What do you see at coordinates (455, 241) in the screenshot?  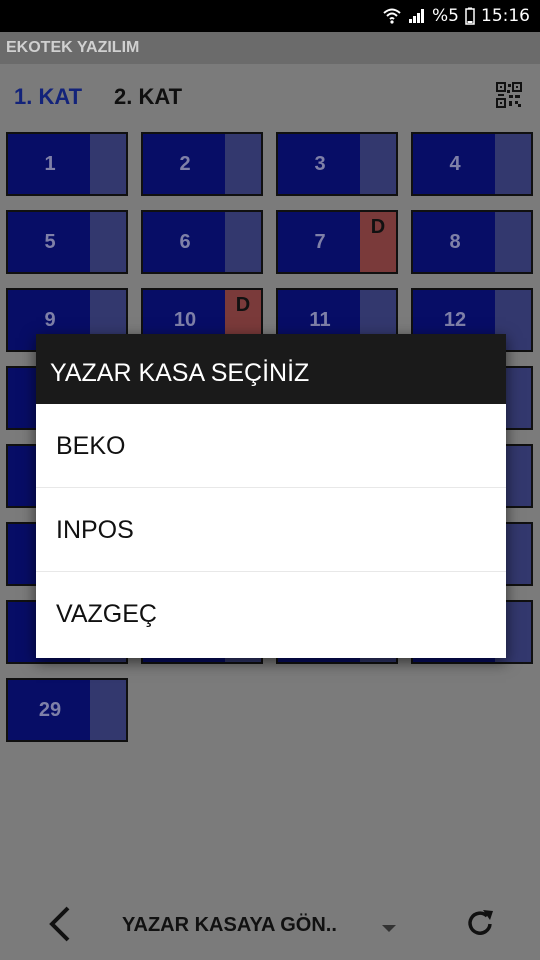 I see `table-number: 8` at bounding box center [455, 241].